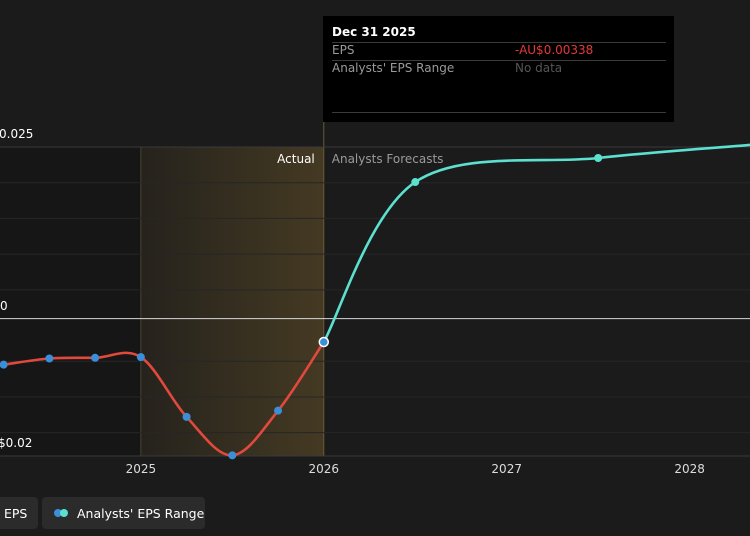 This screenshot has height=536, width=750. What do you see at coordinates (343, 50) in the screenshot?
I see `tooltip-eps-label: EPS` at bounding box center [343, 50].